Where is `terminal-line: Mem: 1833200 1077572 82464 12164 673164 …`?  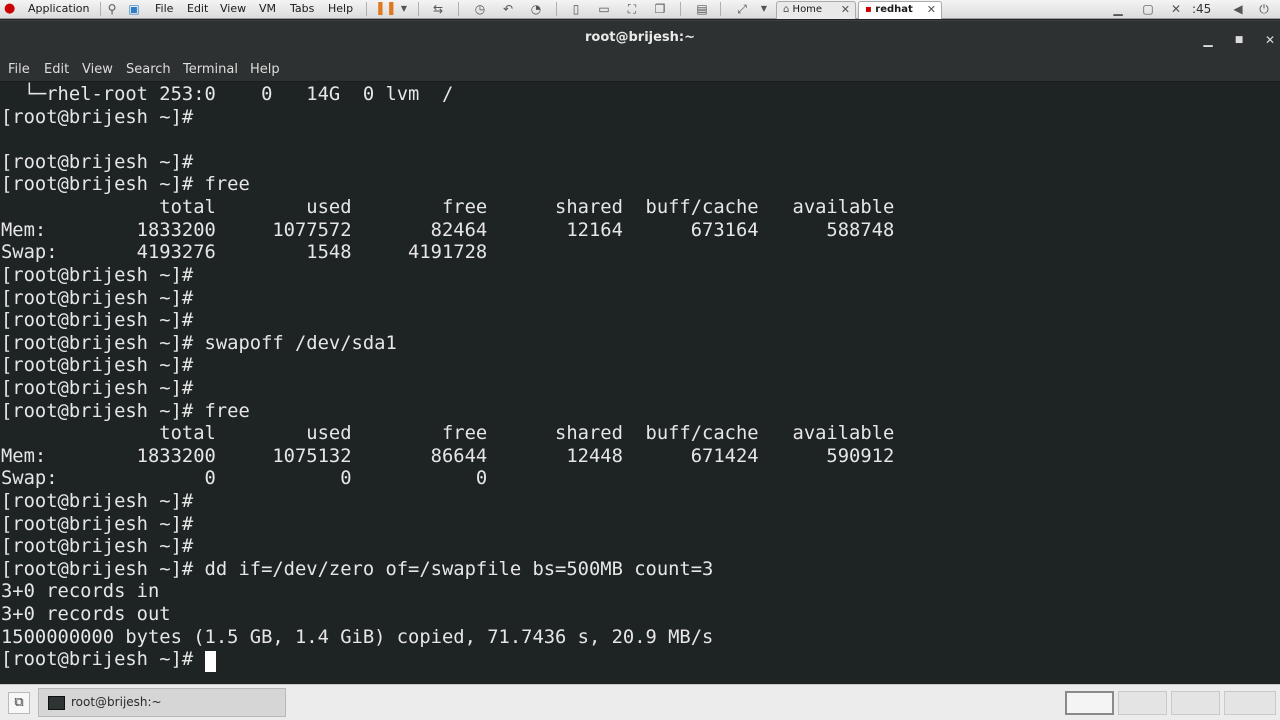 terminal-line: Mem: 1833200 1077572 82464 12164 673164 … is located at coordinates (448, 230).